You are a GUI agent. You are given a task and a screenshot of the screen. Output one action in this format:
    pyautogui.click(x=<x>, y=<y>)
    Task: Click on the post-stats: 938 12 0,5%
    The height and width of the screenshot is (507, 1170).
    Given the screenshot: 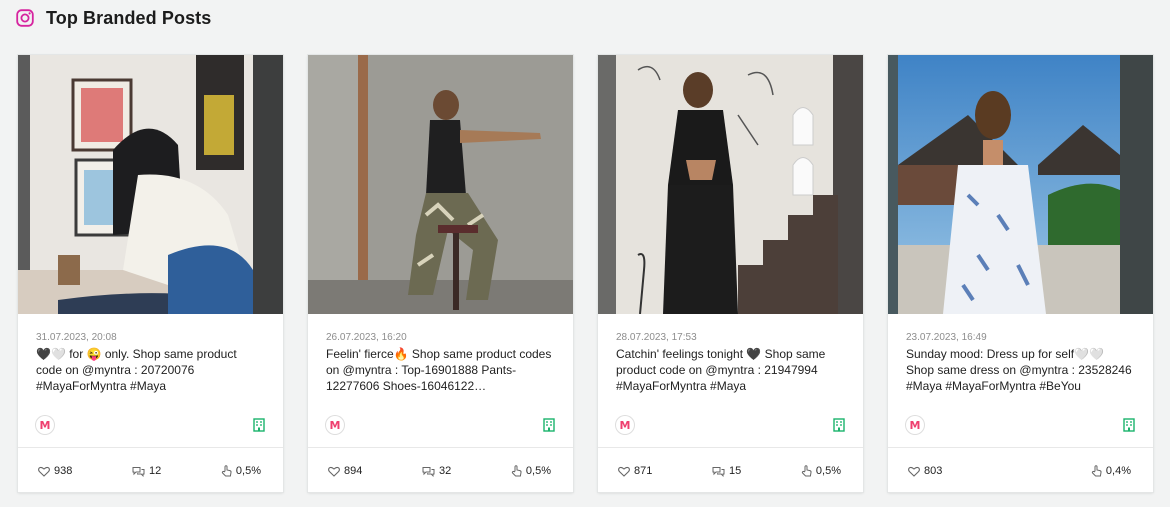 What is the action you would take?
    pyautogui.click(x=149, y=471)
    